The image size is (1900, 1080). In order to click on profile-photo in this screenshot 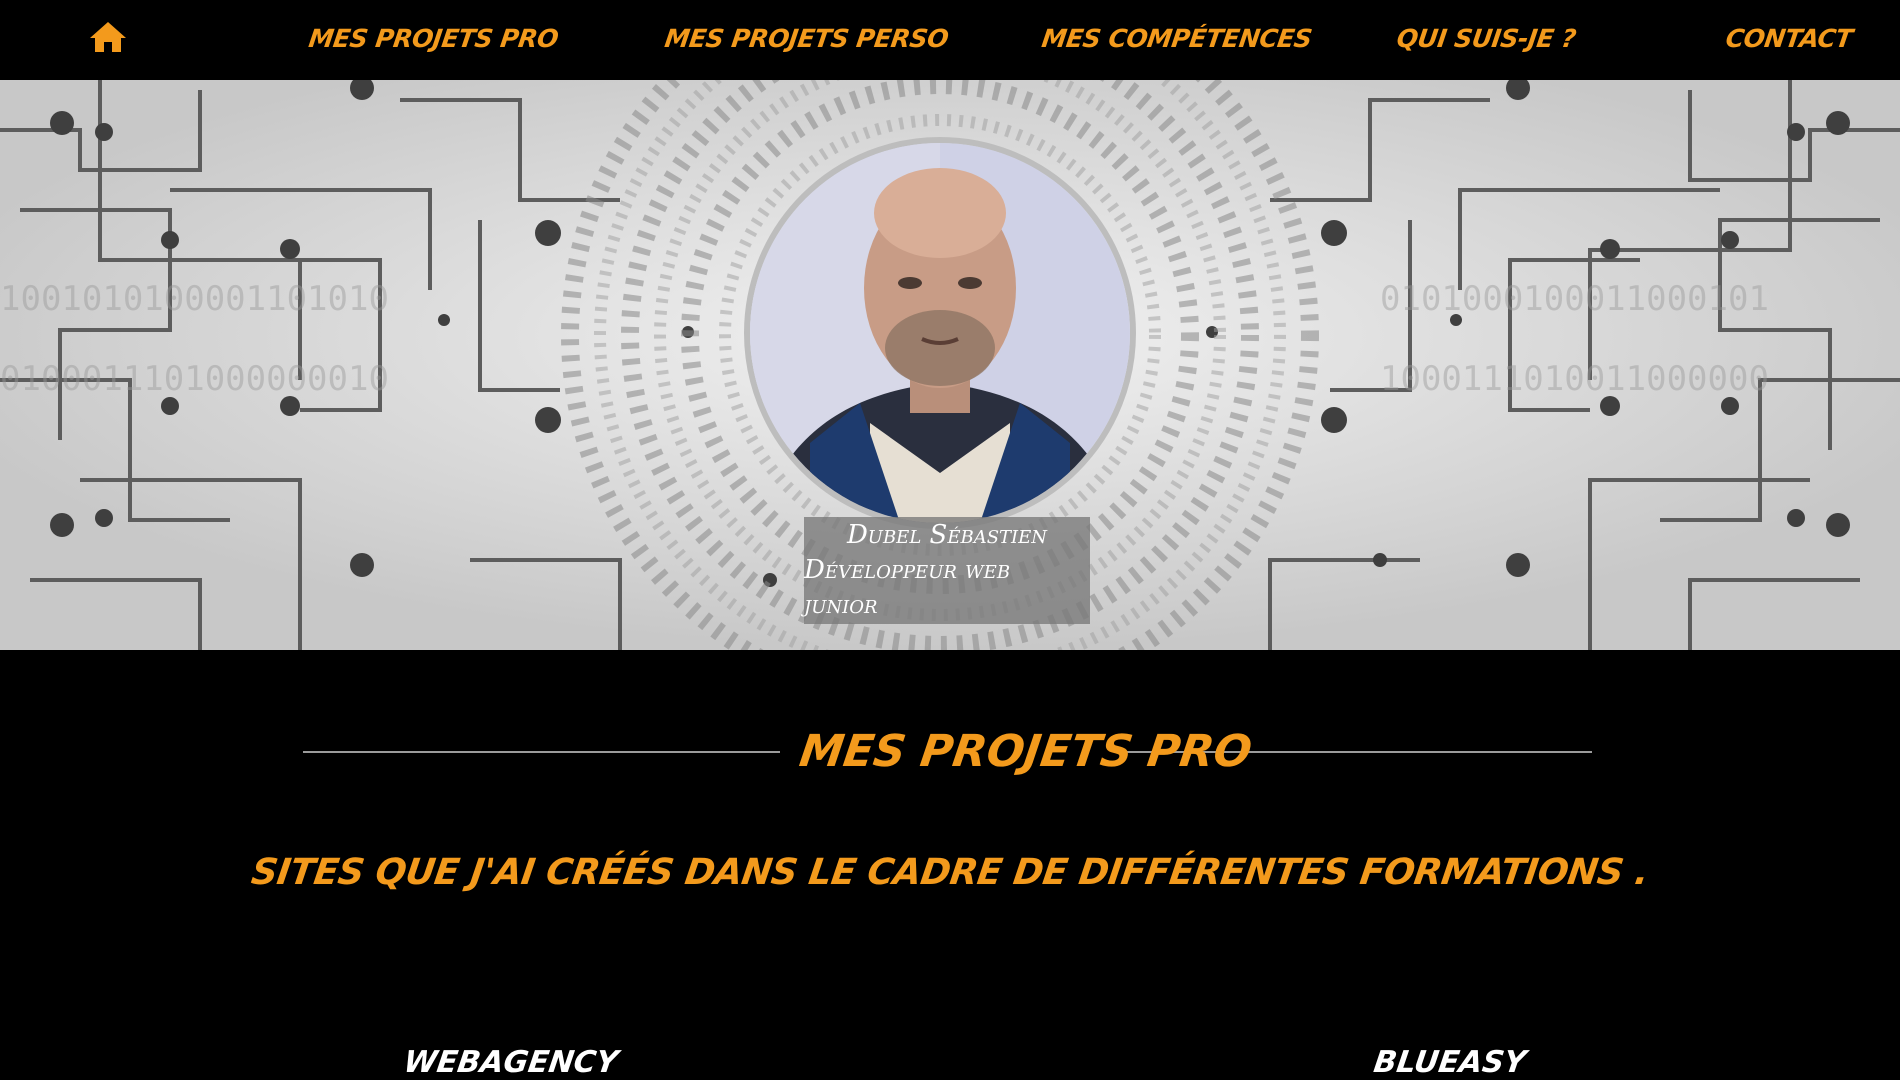, I will do `click(940, 333)`.